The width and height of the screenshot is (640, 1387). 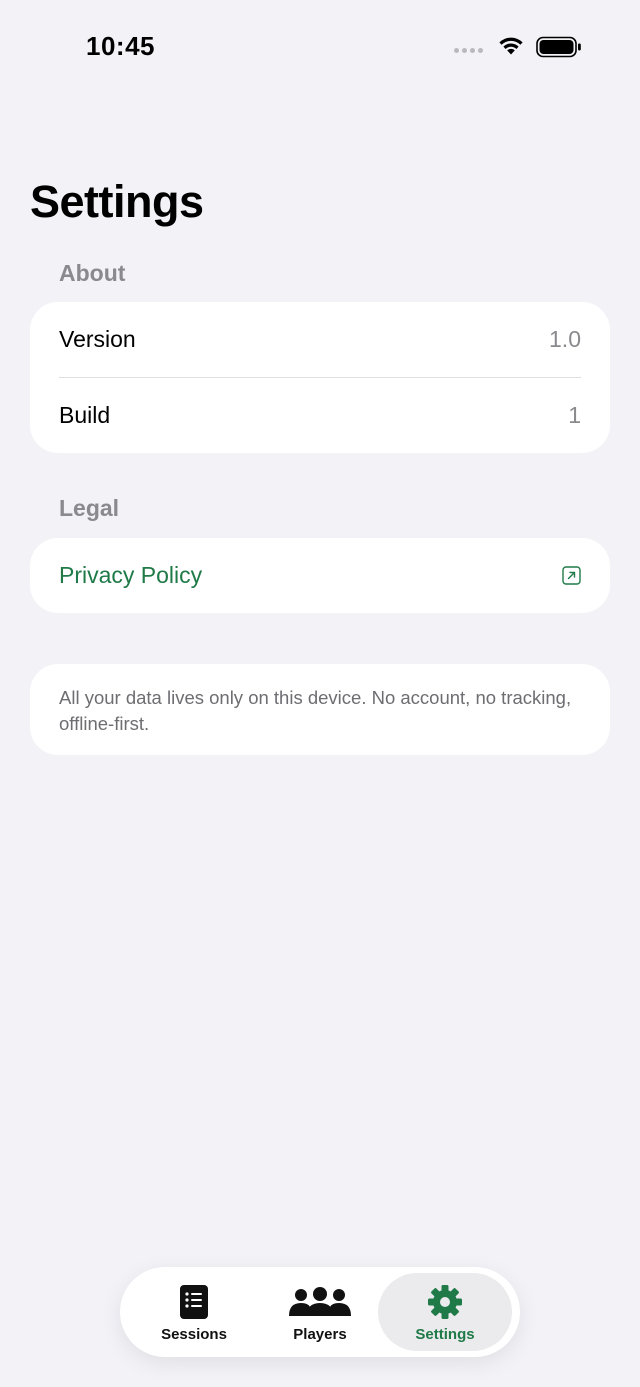 I want to click on section-header-legal: Legal, so click(x=89, y=508).